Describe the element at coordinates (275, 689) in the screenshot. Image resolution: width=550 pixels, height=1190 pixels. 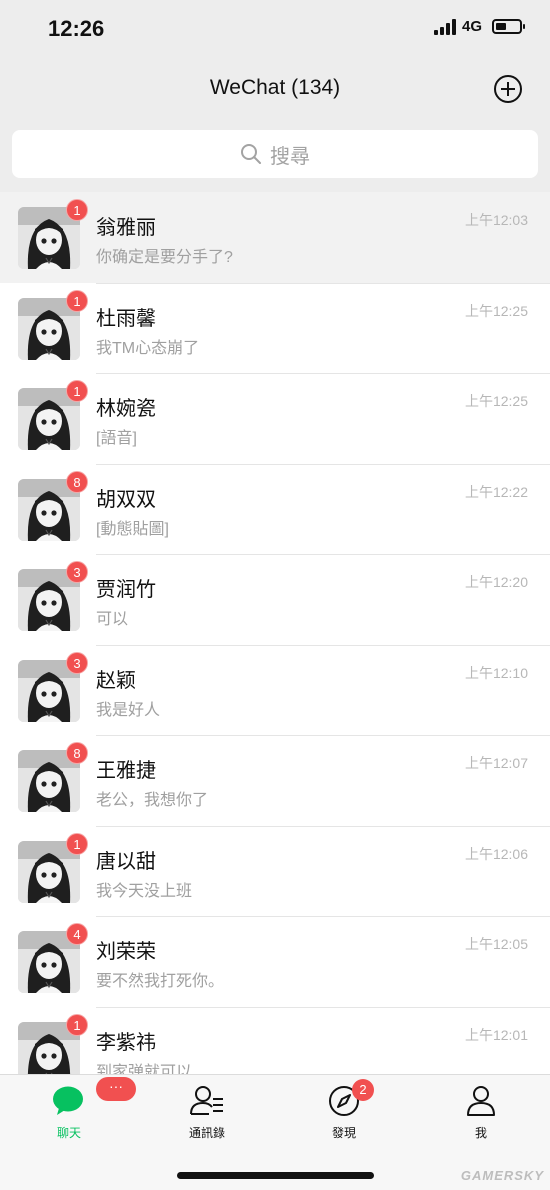
I see `chat-row: 3 赵颖 我是好人 上午12:10` at that location.